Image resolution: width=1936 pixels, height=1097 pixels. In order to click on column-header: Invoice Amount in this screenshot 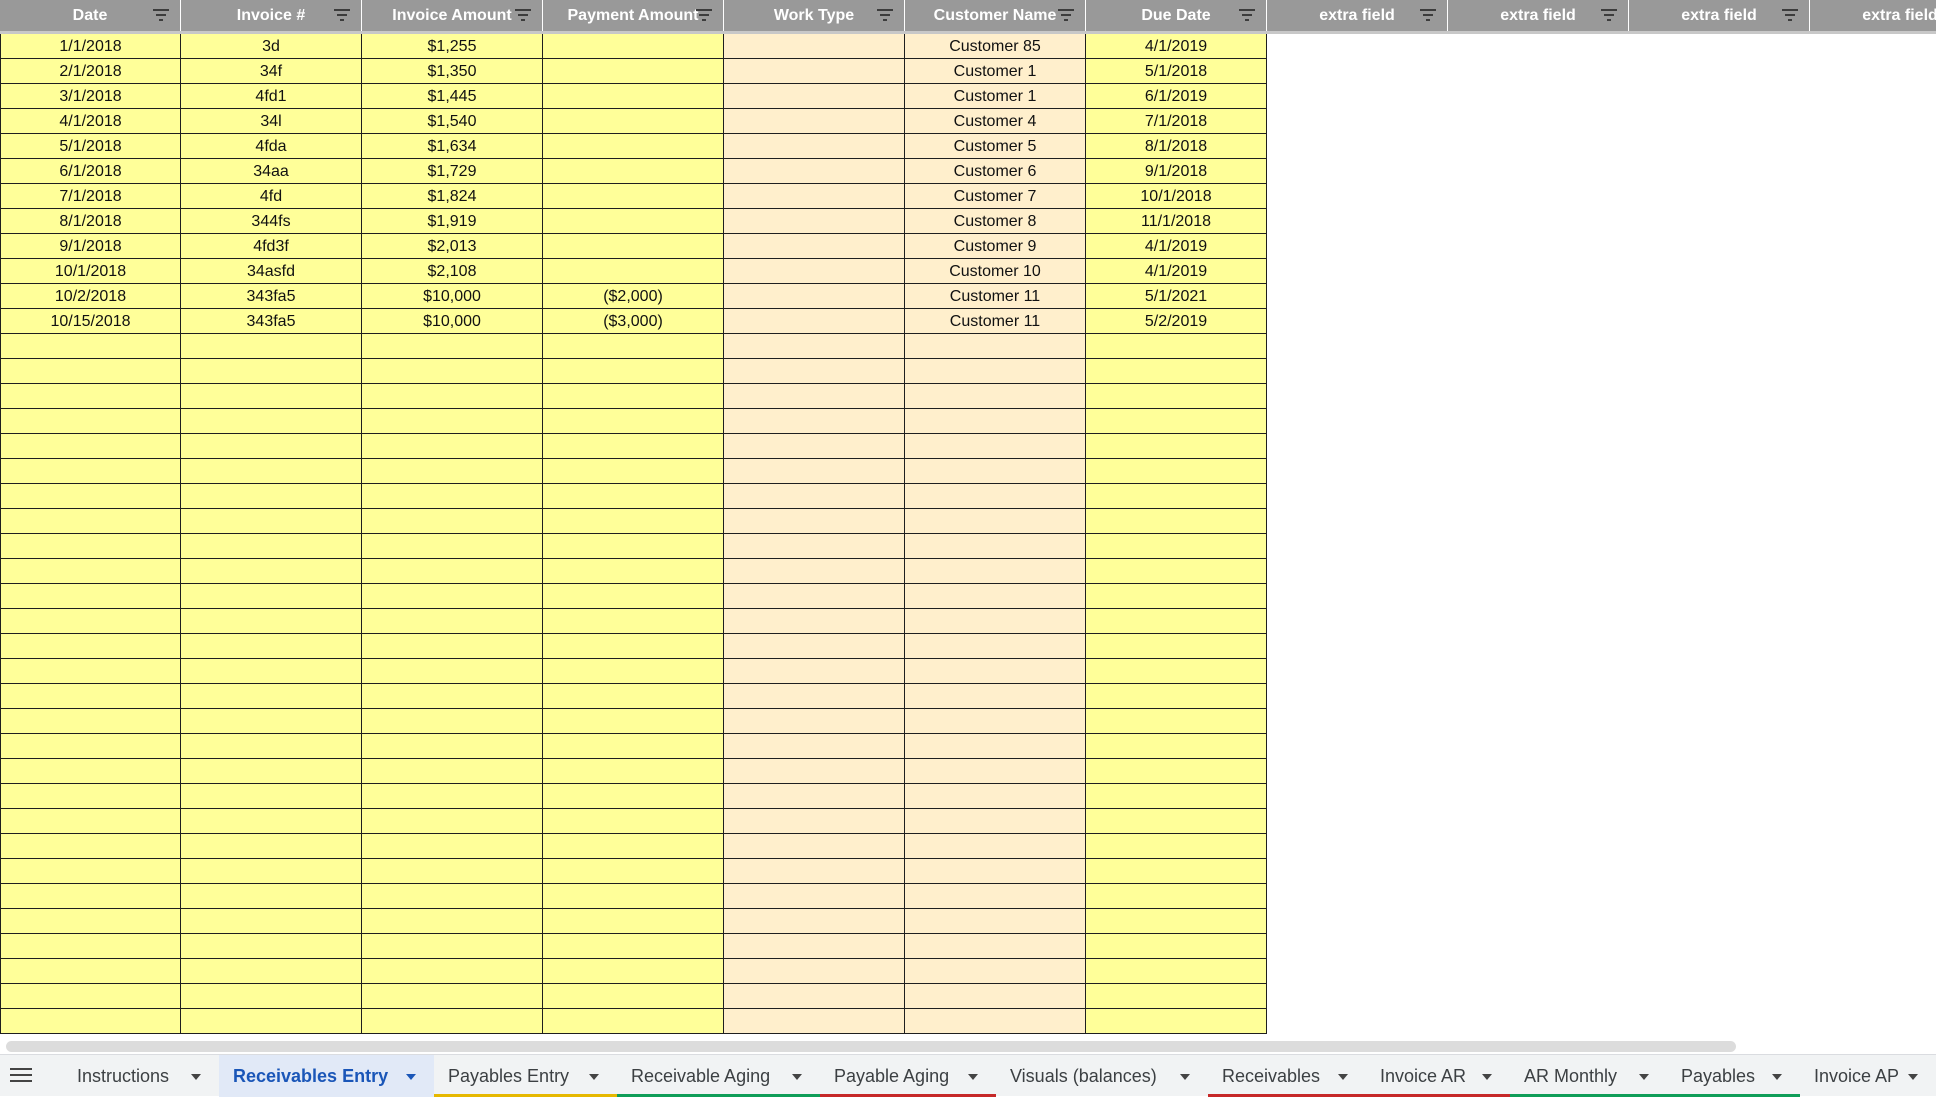, I will do `click(452, 15)`.